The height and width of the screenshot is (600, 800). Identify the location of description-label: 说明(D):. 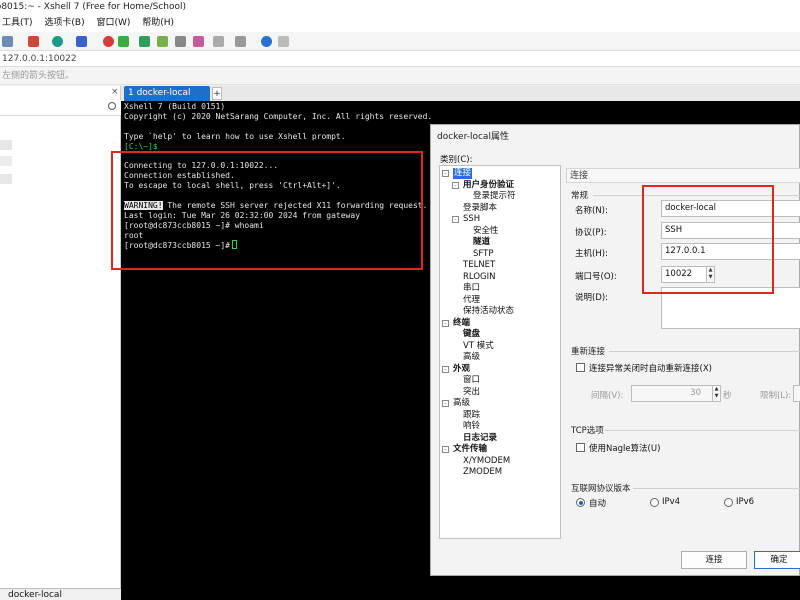
(592, 298).